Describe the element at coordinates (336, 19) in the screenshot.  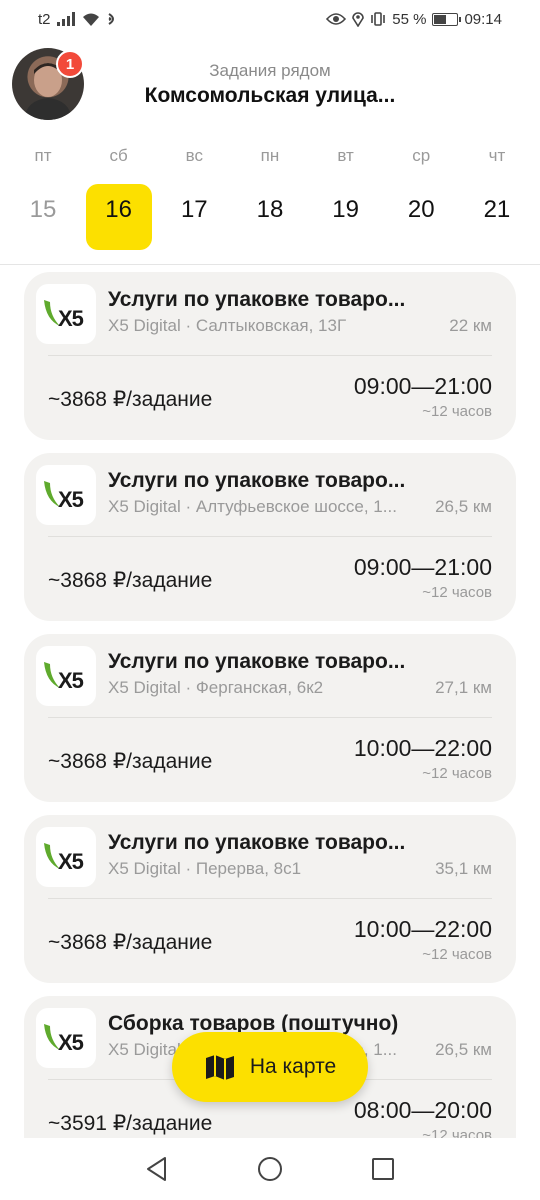
I see `eye-icon` at that location.